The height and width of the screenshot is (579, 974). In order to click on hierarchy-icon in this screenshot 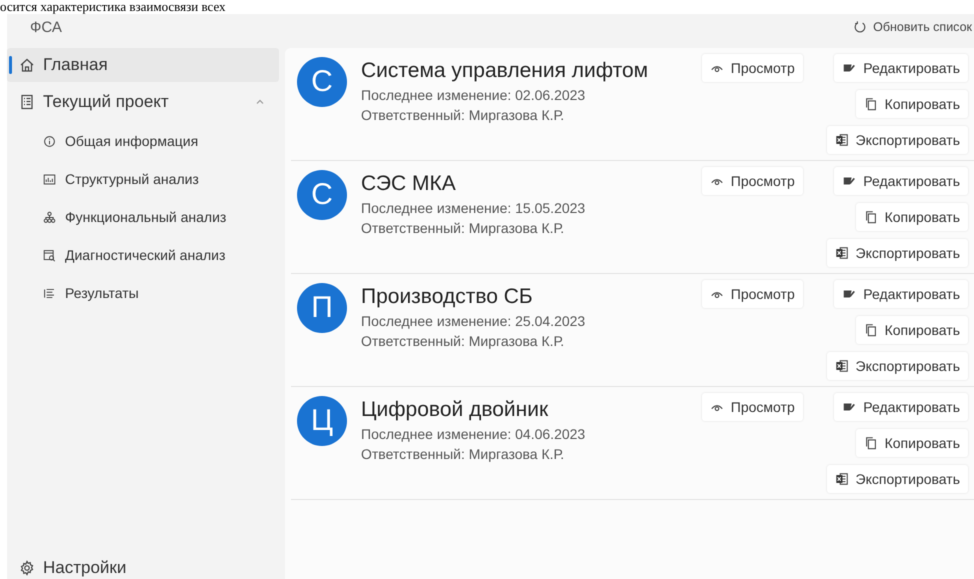, I will do `click(49, 217)`.